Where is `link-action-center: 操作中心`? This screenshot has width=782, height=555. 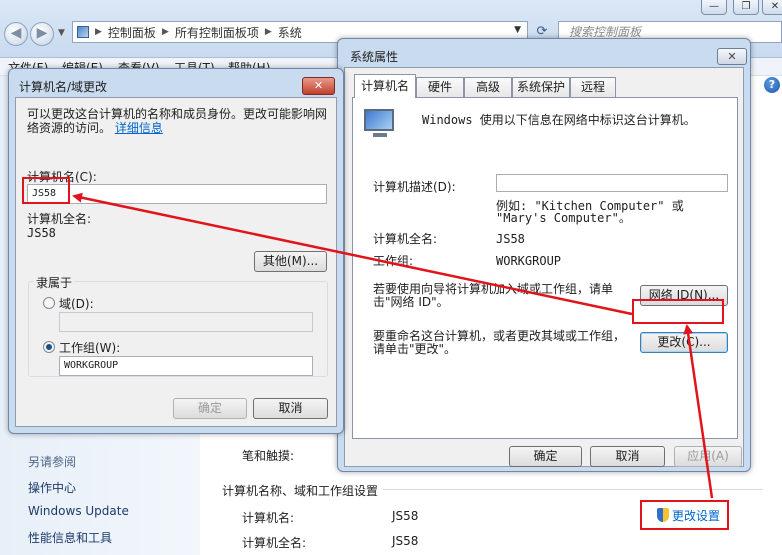 link-action-center: 操作中心 is located at coordinates (52, 487).